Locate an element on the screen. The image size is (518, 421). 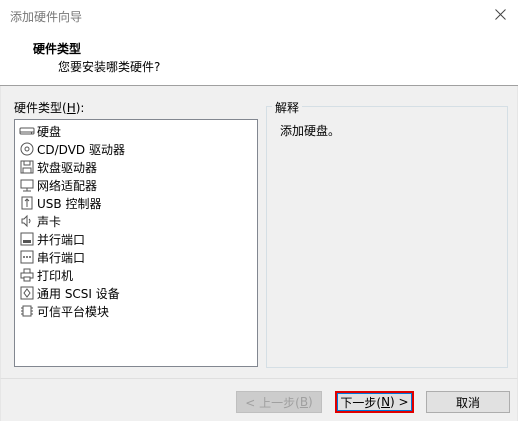
list-item-label: 网络适配器 is located at coordinates (67, 185).